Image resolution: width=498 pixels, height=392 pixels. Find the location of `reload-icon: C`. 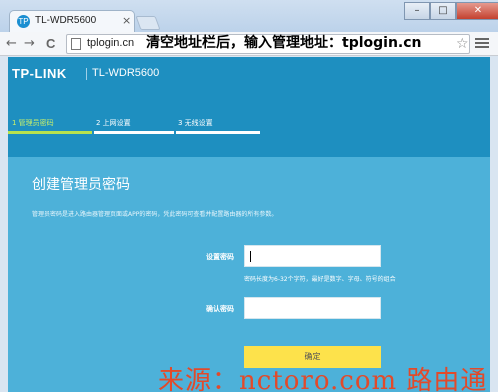

reload-icon: C is located at coordinates (50, 43).